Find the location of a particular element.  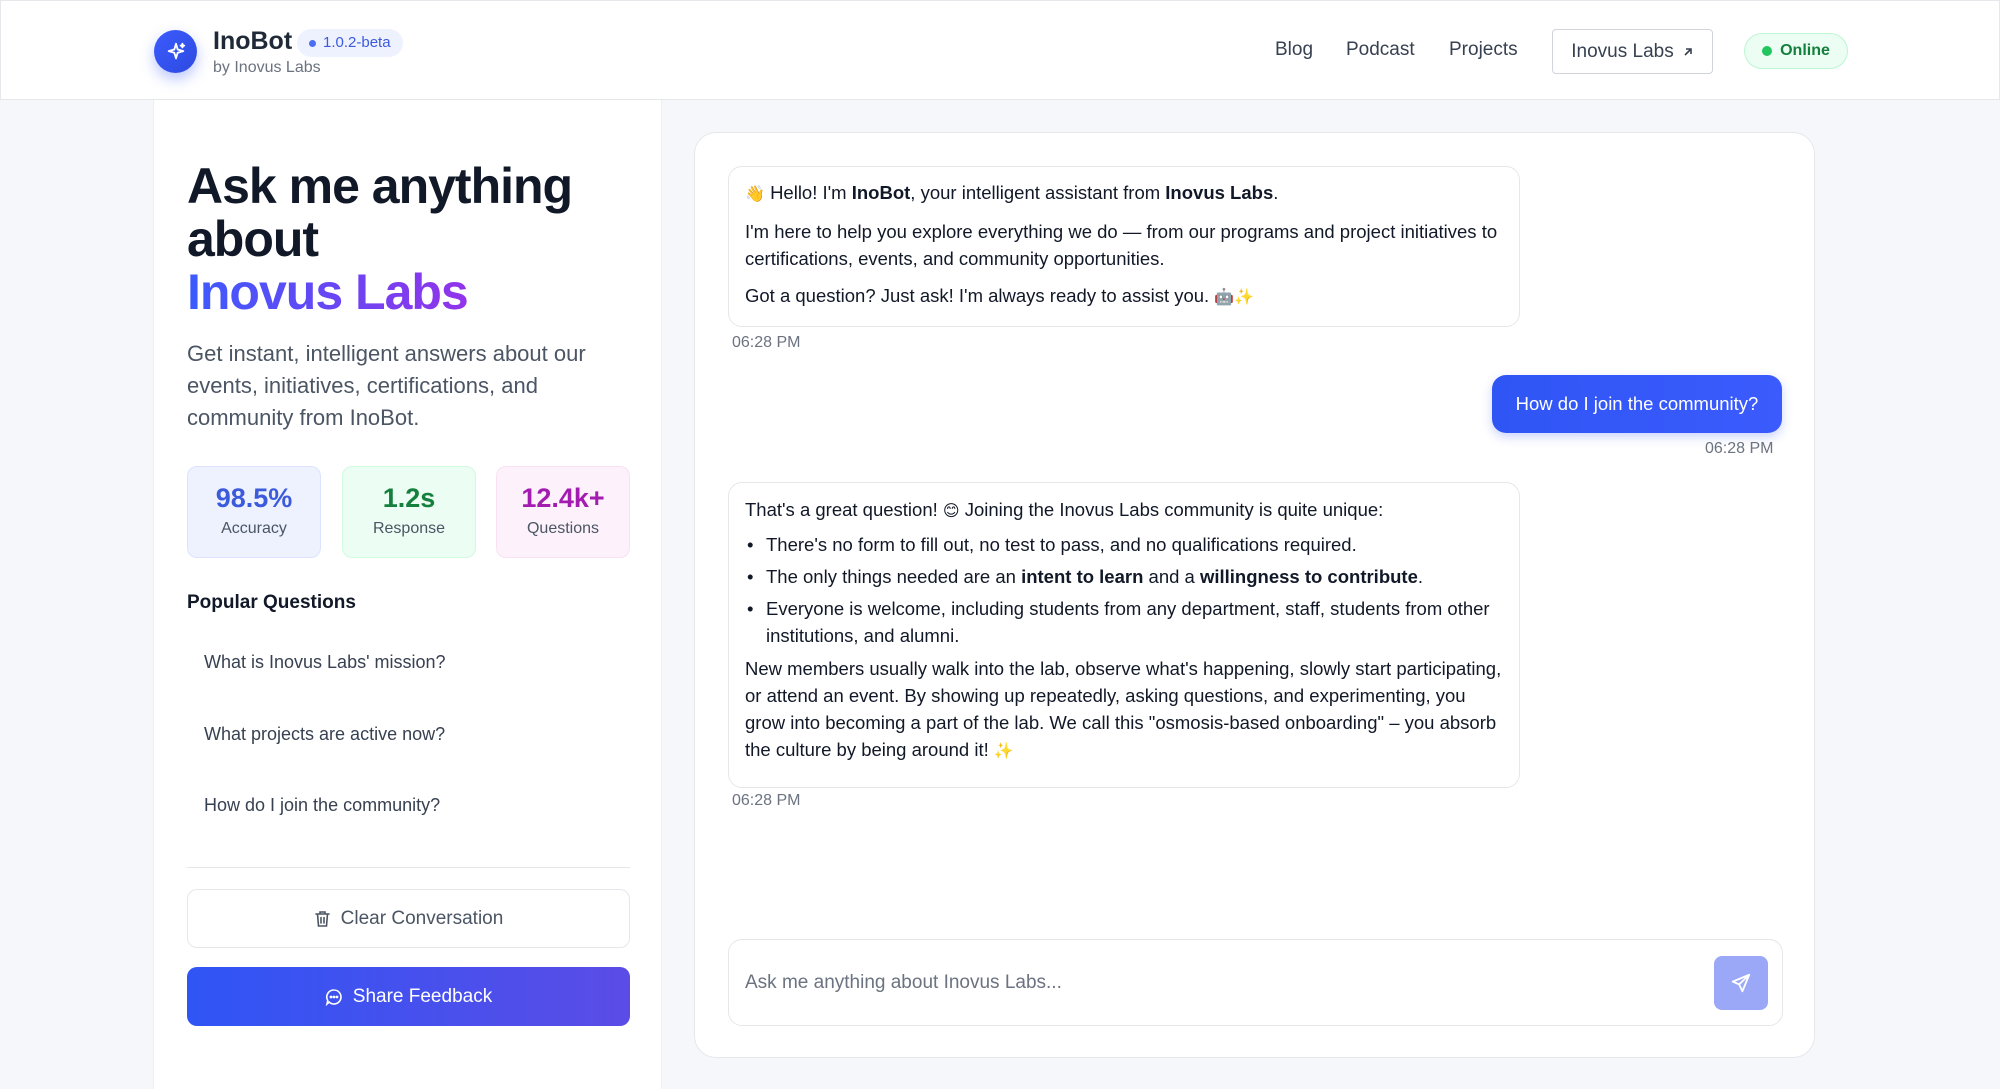

brand-byline: by Inovus Labs is located at coordinates (267, 67).